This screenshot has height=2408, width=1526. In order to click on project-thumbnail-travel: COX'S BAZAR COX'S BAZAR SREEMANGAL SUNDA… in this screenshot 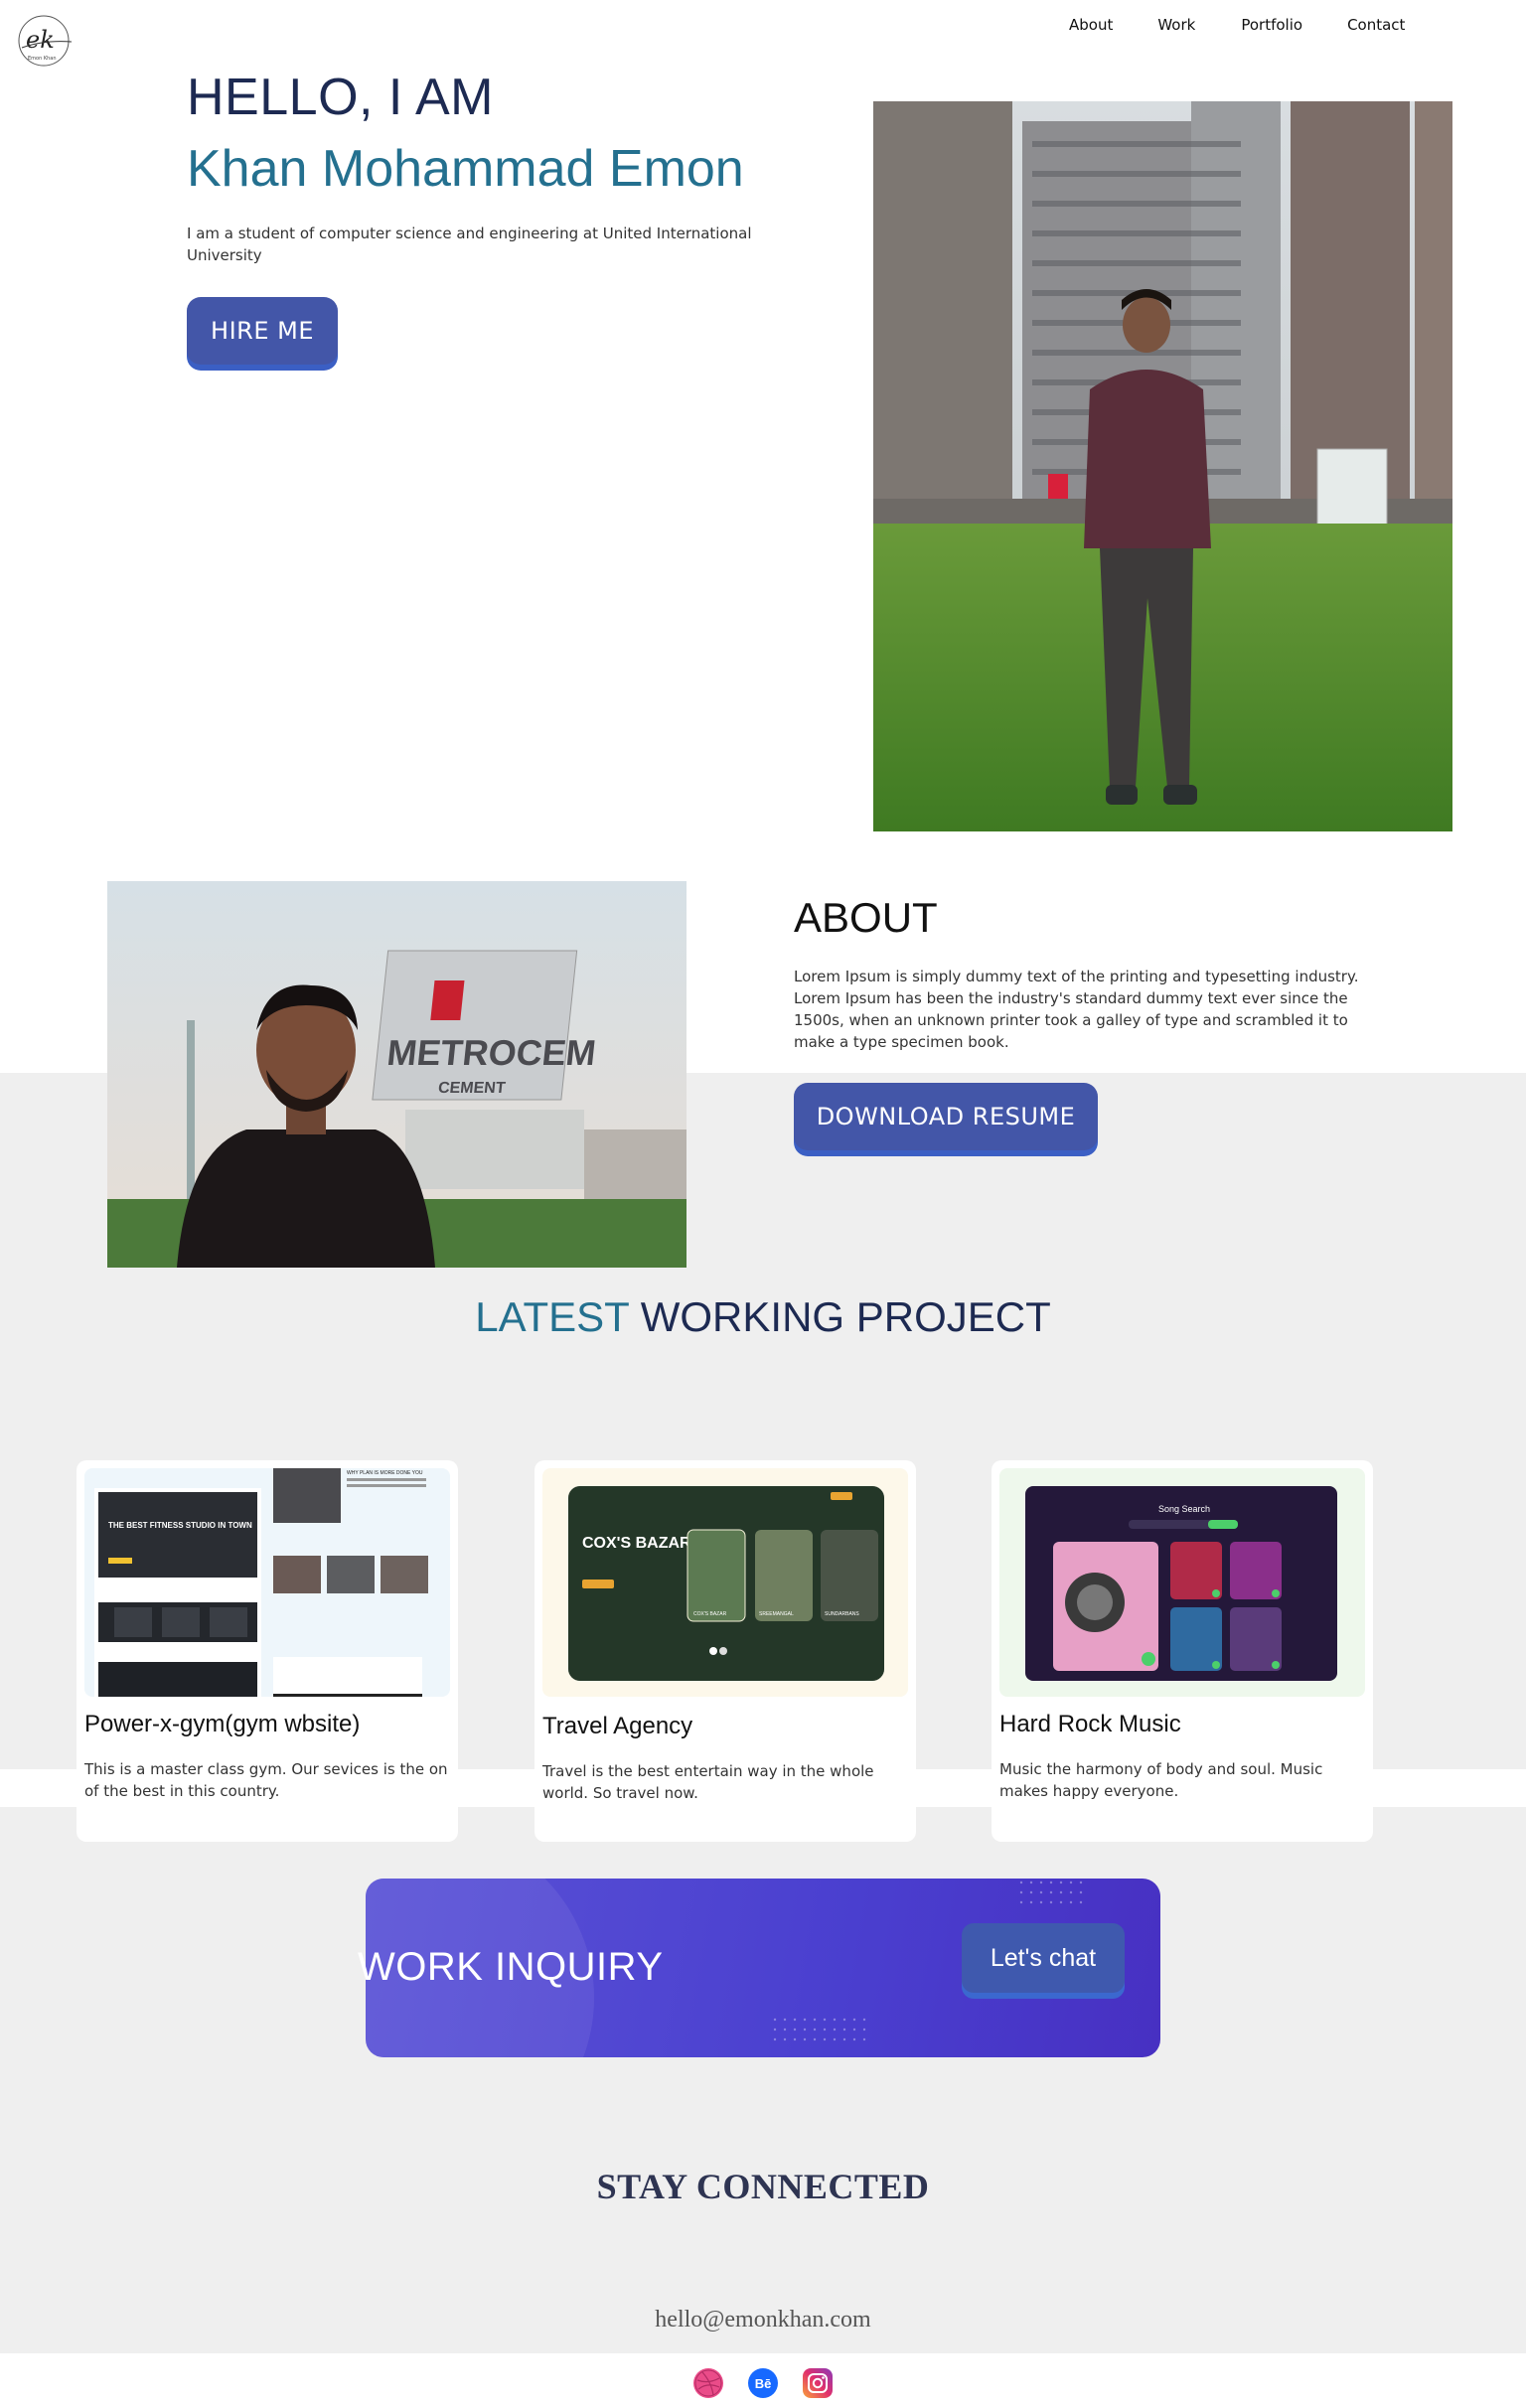, I will do `click(725, 1583)`.